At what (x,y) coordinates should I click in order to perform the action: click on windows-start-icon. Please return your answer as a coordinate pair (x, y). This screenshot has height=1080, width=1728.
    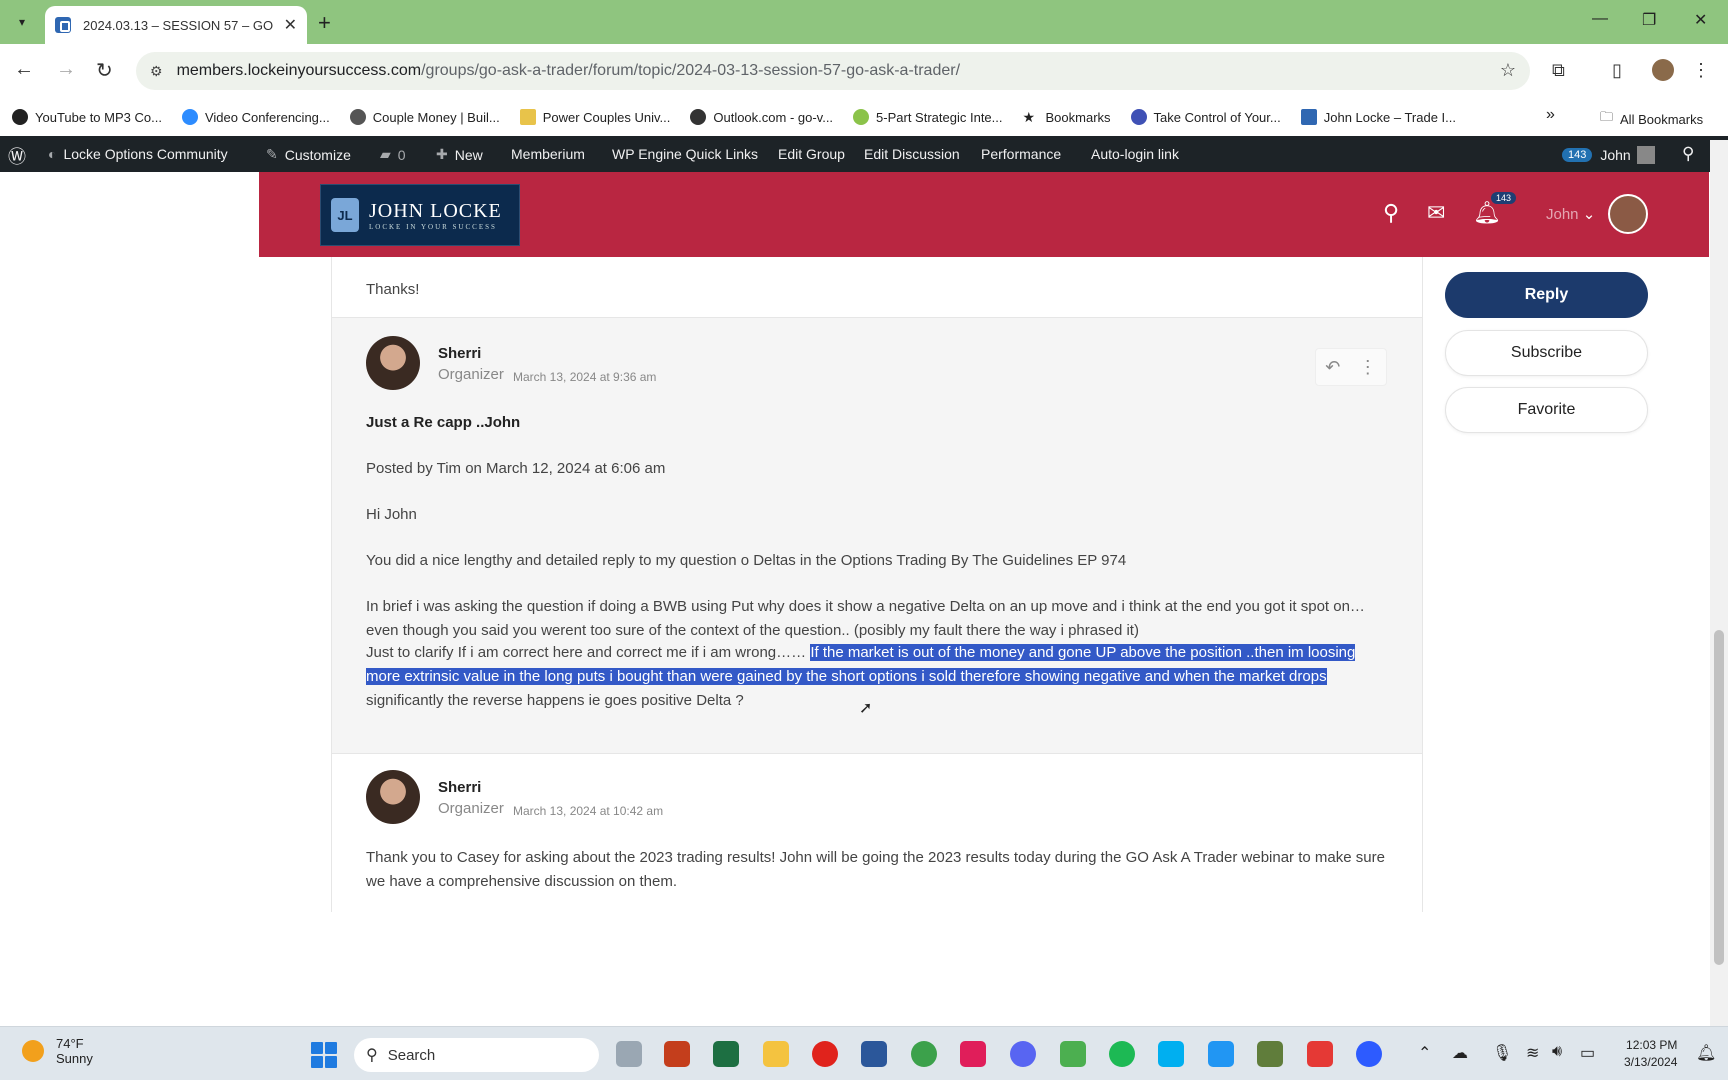
    Looking at the image, I should click on (324, 1055).